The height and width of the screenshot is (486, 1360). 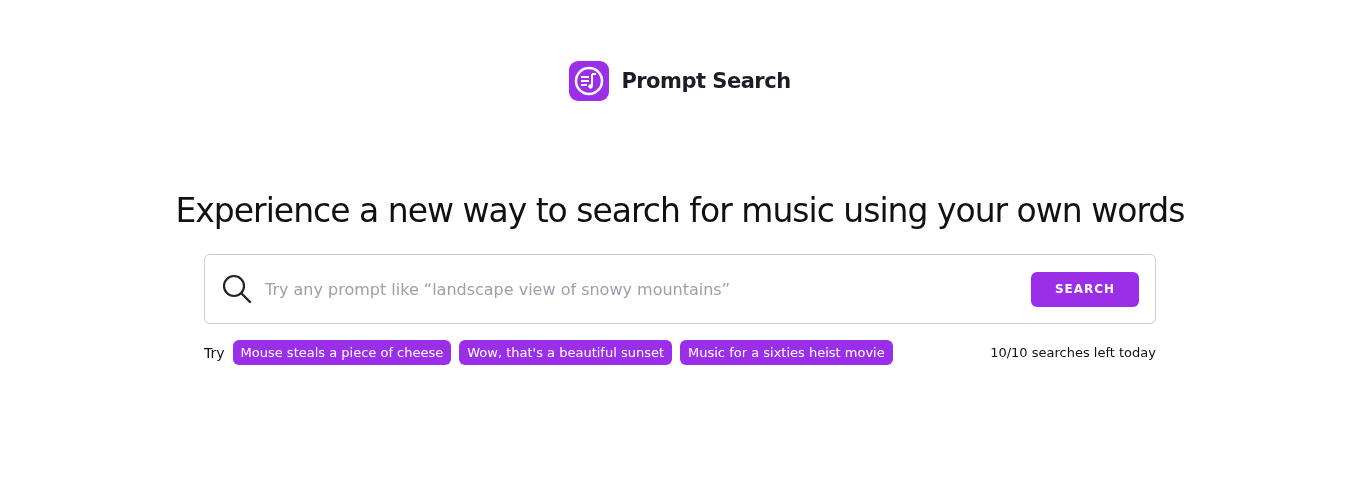 I want to click on suggestion-chip: Mouse steals a piece of cheese, so click(x=342, y=352).